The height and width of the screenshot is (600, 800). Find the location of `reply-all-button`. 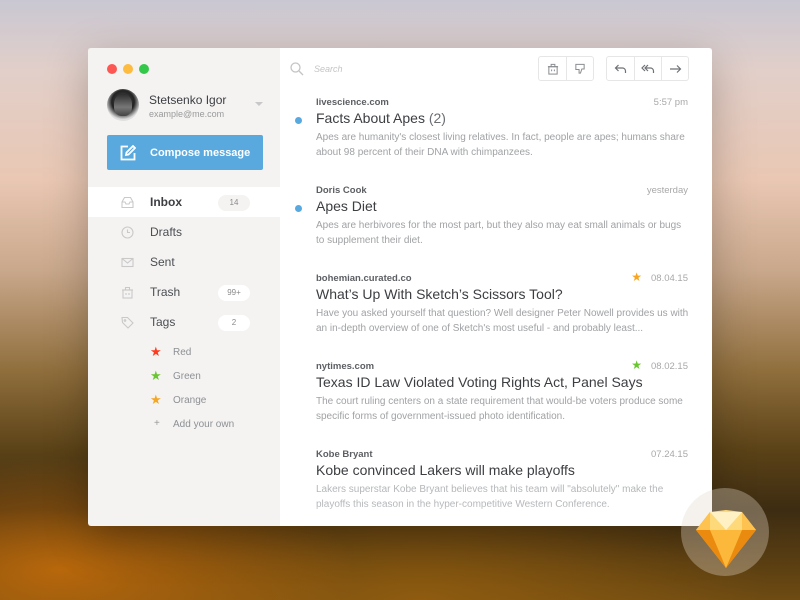

reply-all-button is located at coordinates (647, 68).